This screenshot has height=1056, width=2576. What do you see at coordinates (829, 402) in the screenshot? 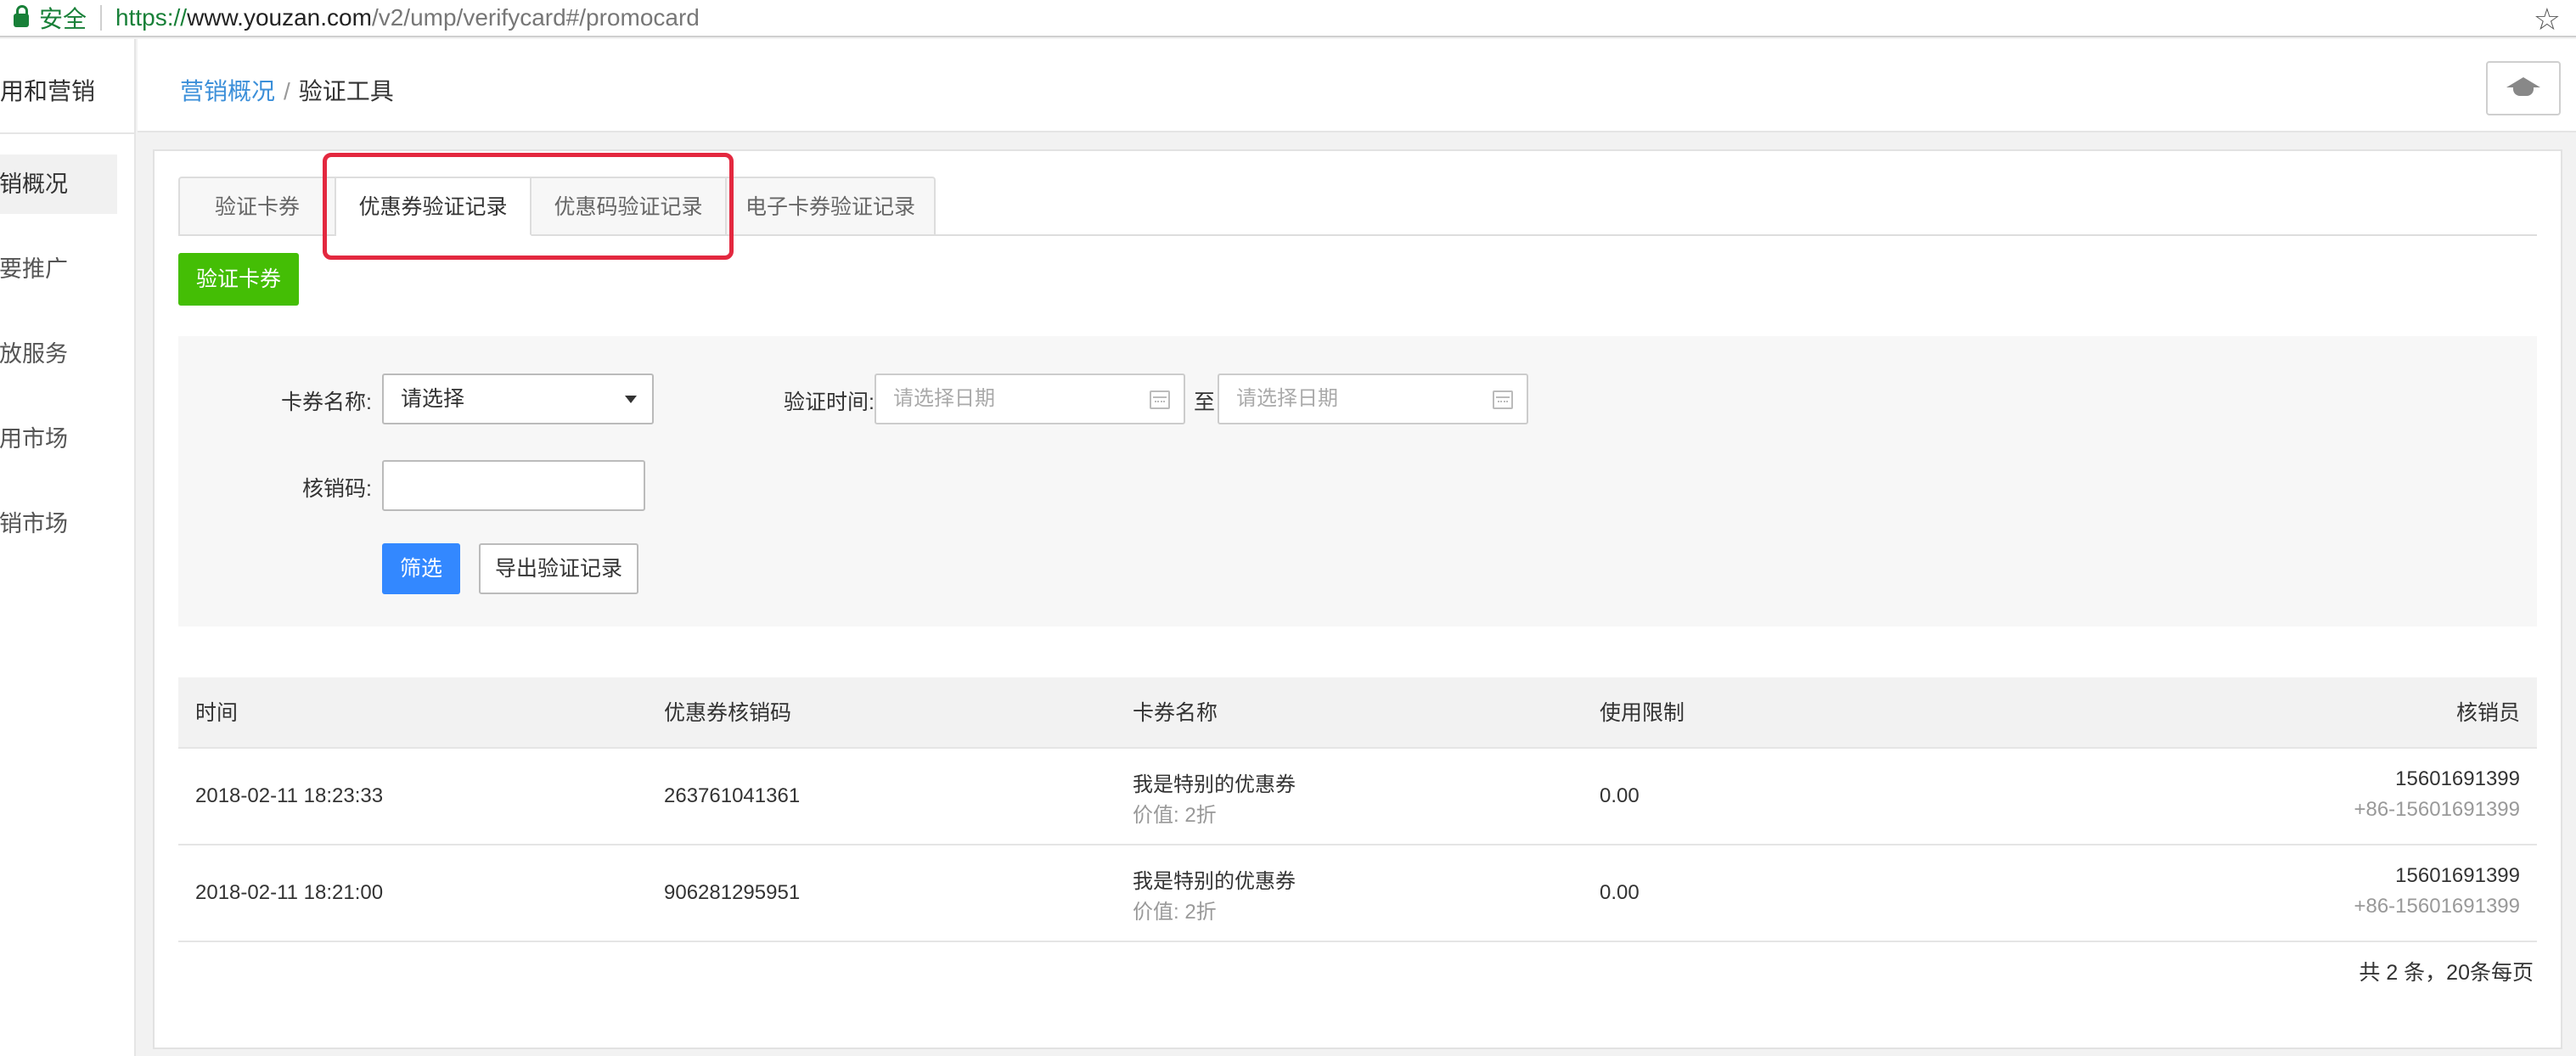
I see `verify-time-label: 验证时间:` at bounding box center [829, 402].